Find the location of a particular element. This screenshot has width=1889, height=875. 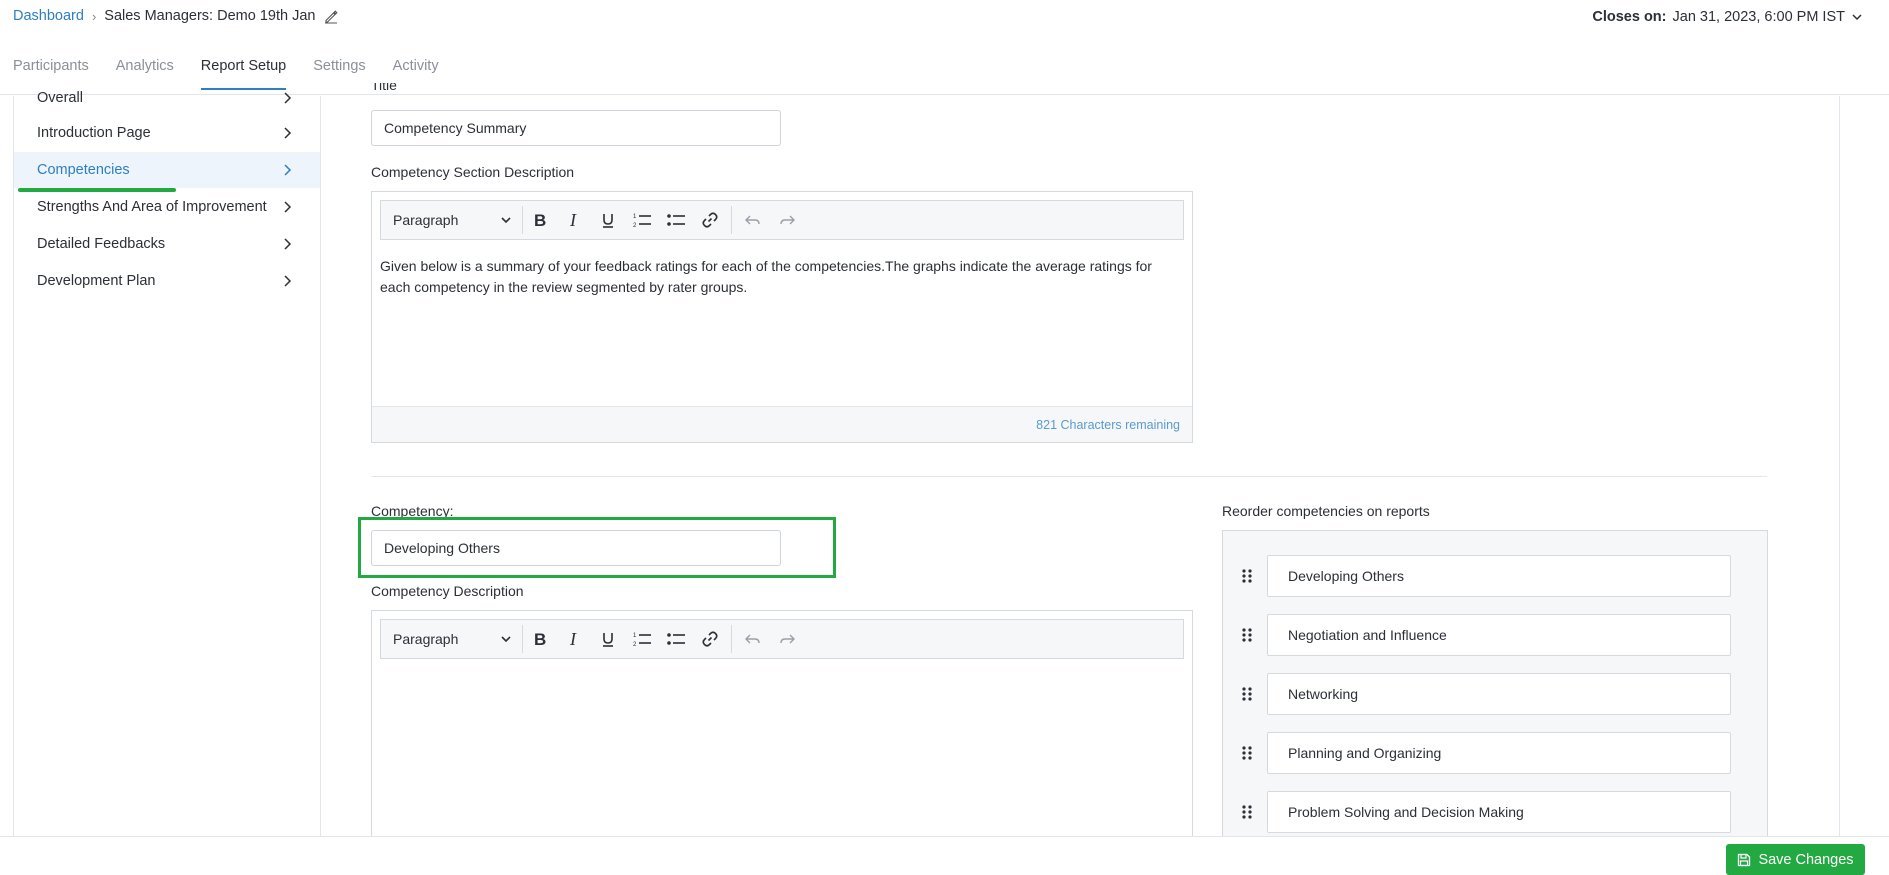

sidebar-item-label: Development Plan is located at coordinates (96, 281).